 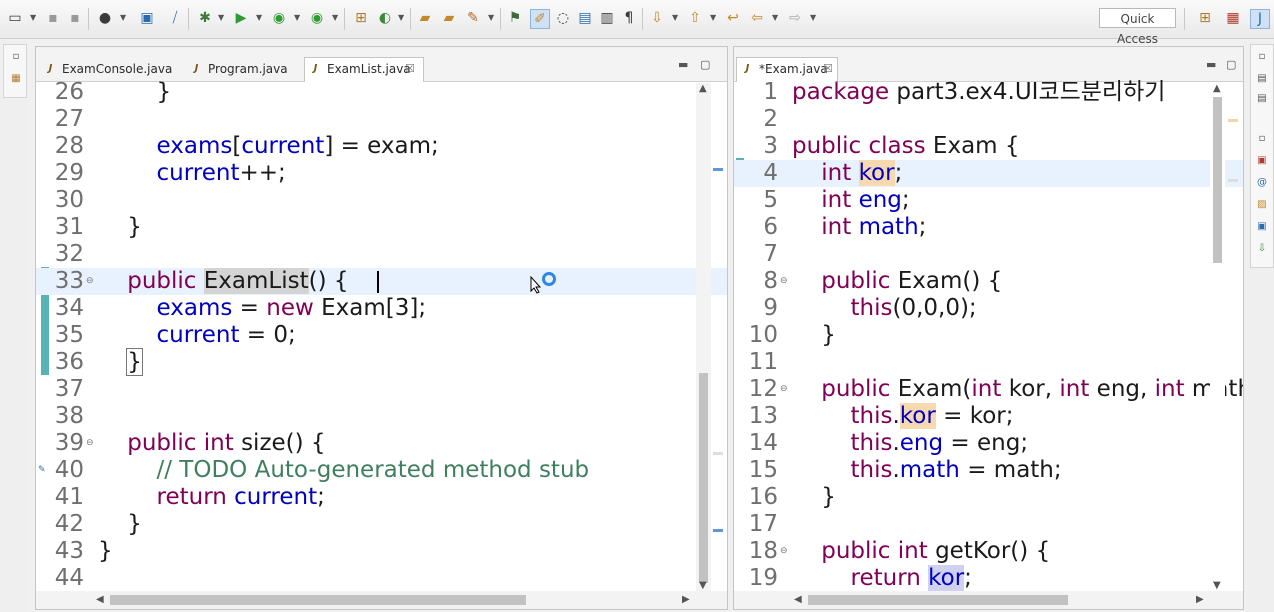 What do you see at coordinates (110, 69) in the screenshot?
I see `tab-examconsole: ExamConsole.java` at bounding box center [110, 69].